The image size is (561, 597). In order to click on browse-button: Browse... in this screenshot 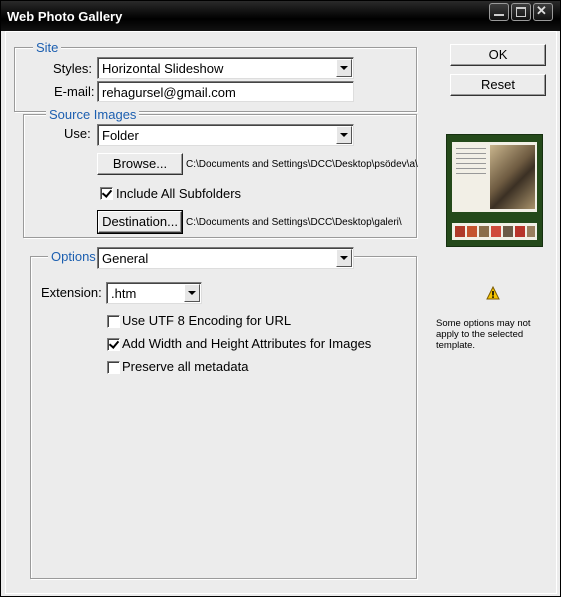, I will do `click(140, 164)`.